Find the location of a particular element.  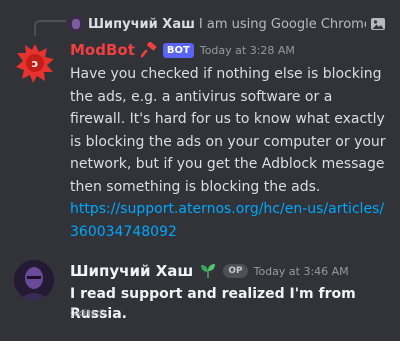

edited-label: (edited) is located at coordinates (88, 314).